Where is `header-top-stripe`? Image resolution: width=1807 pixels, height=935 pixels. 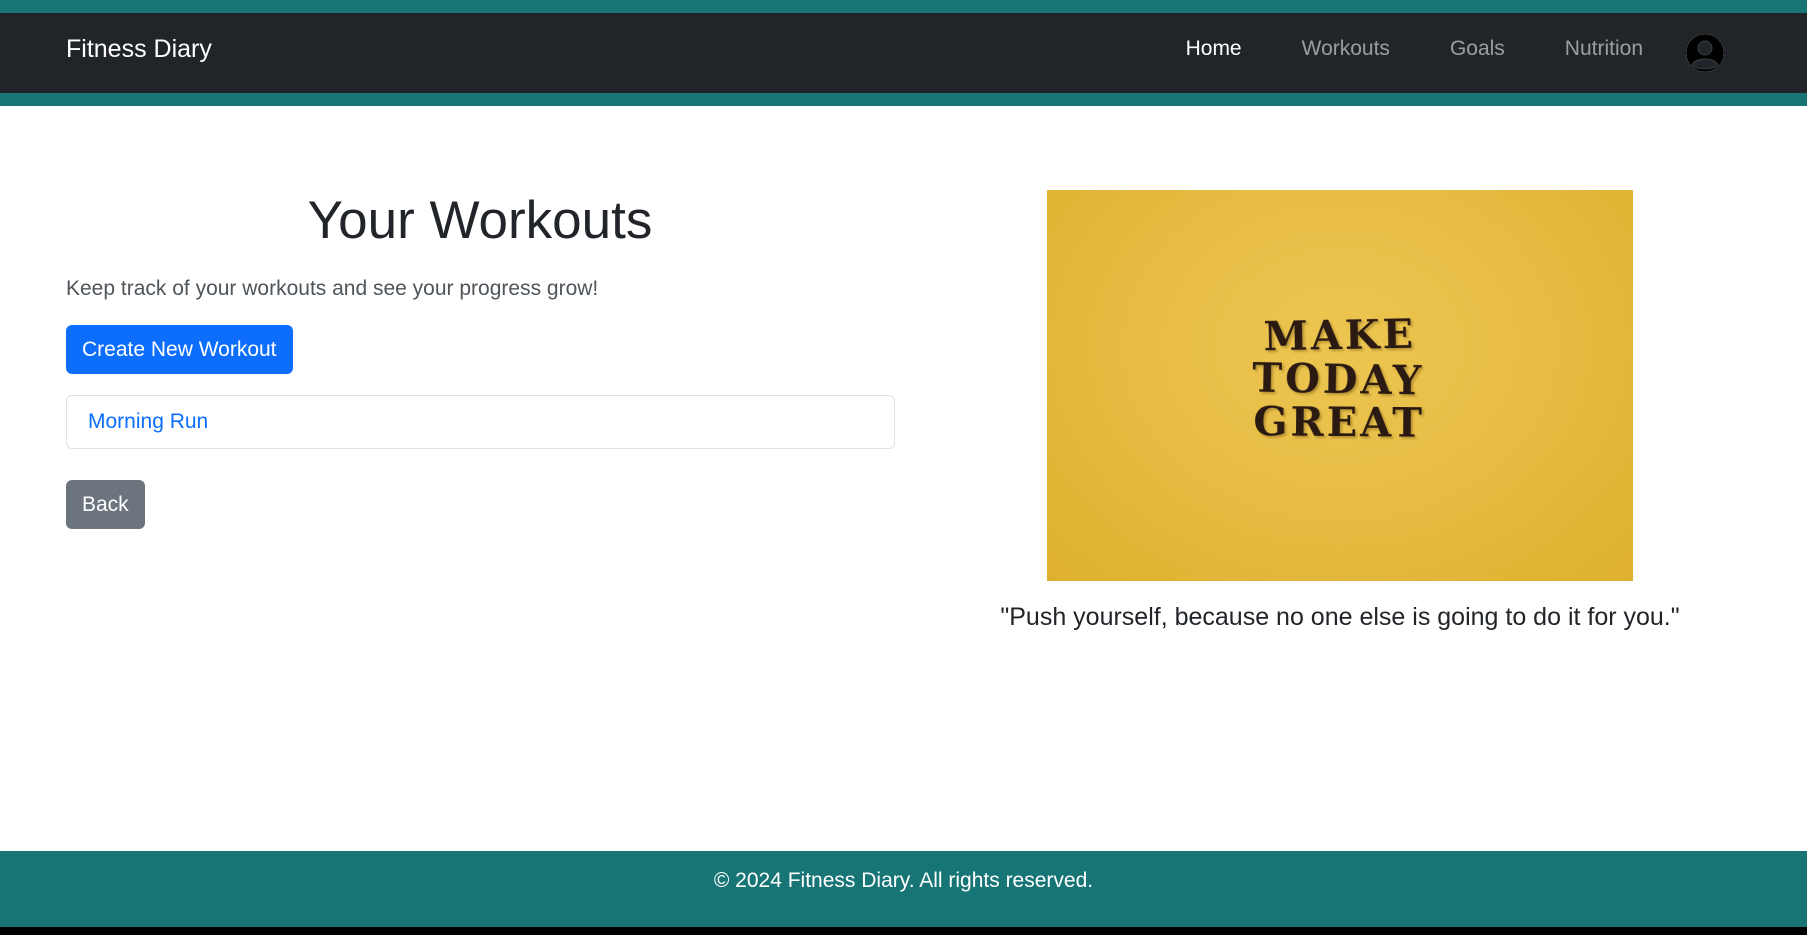 header-top-stripe is located at coordinates (903, 6).